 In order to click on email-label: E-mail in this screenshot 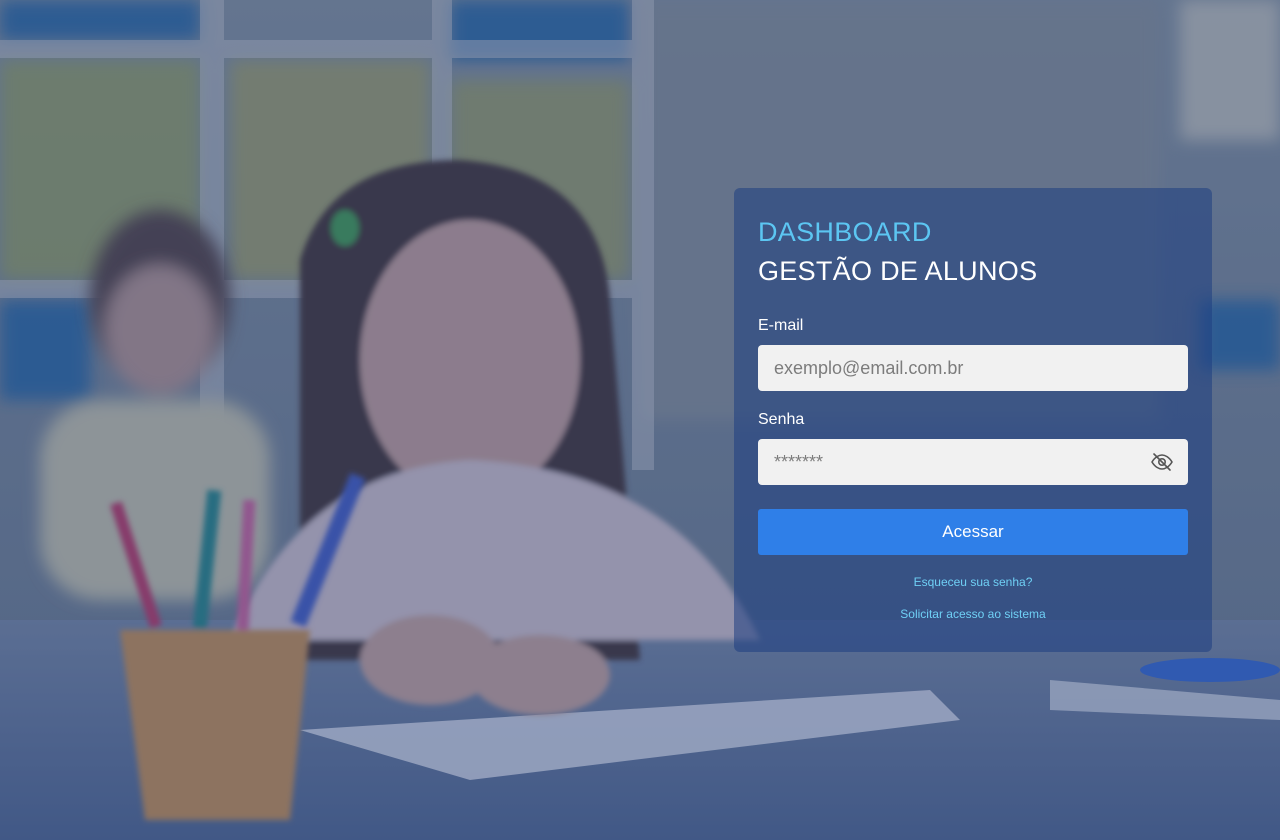, I will do `click(781, 325)`.